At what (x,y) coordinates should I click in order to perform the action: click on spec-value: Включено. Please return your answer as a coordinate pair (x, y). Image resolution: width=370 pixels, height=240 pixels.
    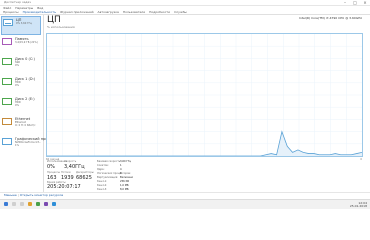
    Looking at the image, I should click on (127, 177).